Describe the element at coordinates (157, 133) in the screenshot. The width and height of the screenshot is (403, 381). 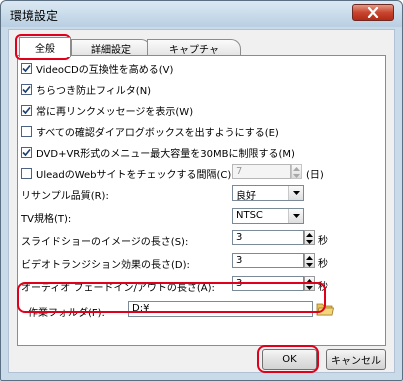
I see `checkbox-label: すべての確認ダイアログボックスを出すようにする(E)` at that location.